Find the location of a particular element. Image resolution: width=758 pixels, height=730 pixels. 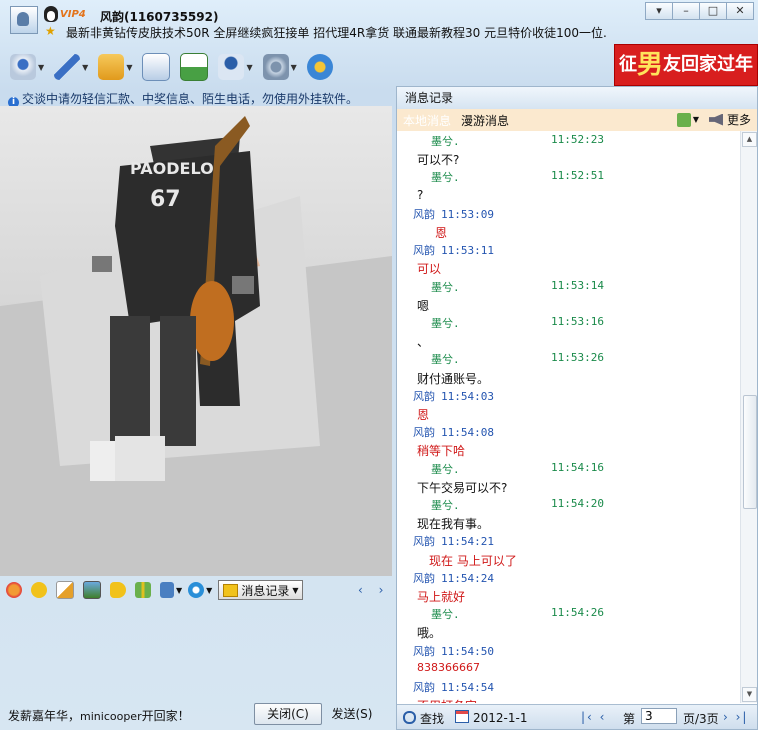

message-time: 11:54:54 is located at coordinates (467, 687).